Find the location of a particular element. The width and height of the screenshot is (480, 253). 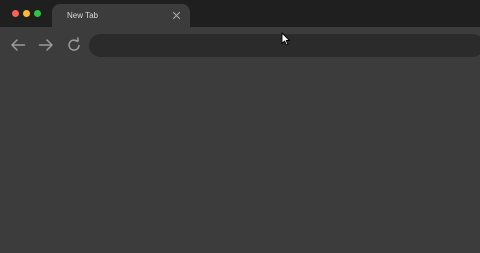

arrow-left-icon is located at coordinates (18, 45).